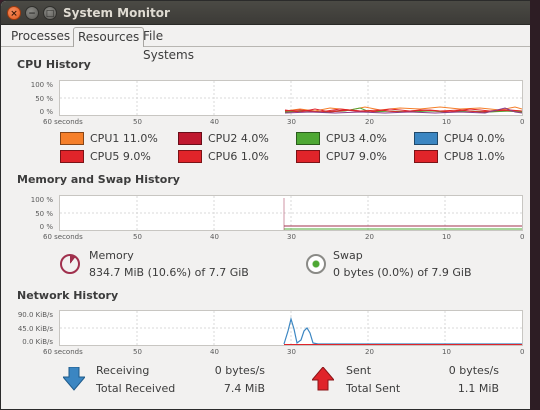  I want to click on swap-value: 0 bytes (0.0%) of 7.9 GiB, so click(402, 272).